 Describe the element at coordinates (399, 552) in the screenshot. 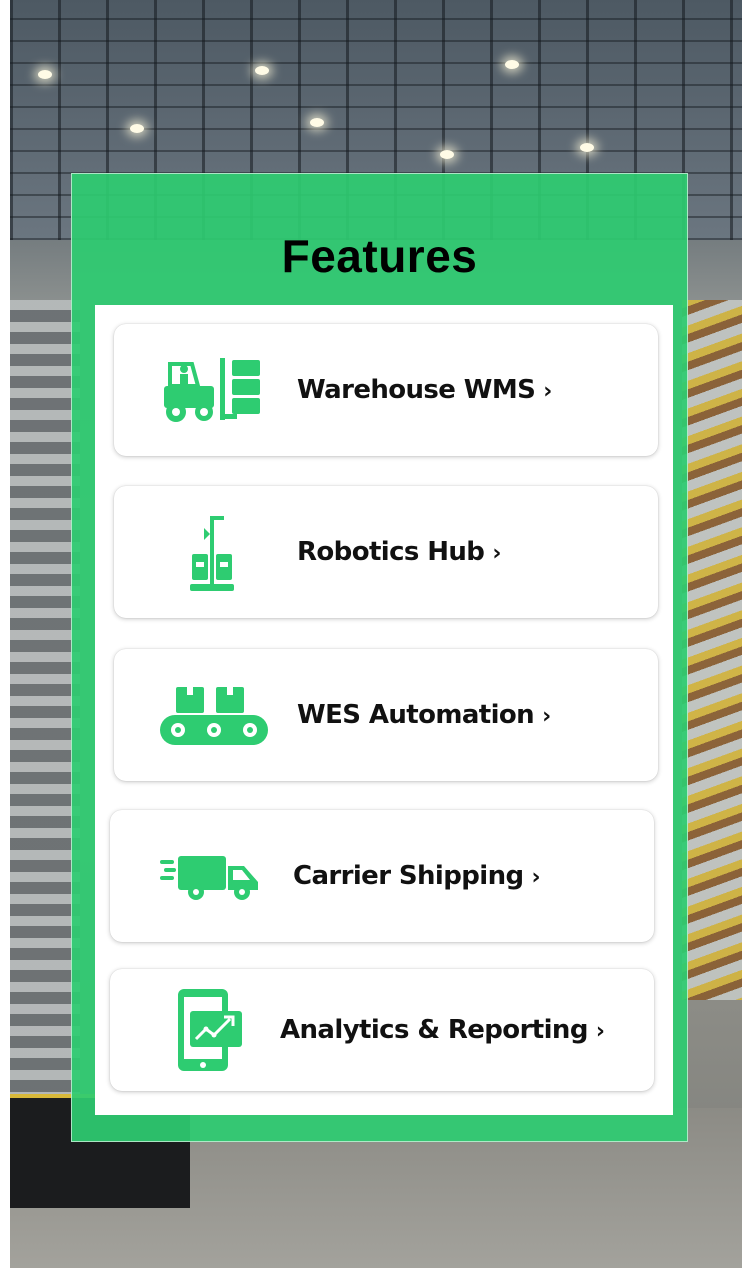

I see `feature-label: Robotics Hub ›` at that location.